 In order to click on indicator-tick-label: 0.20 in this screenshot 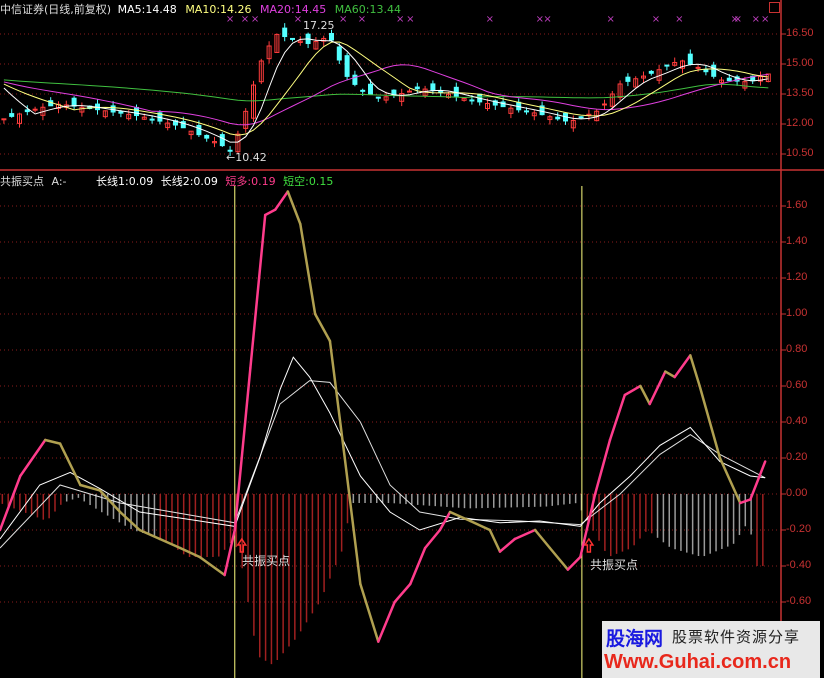, I will do `click(797, 457)`.